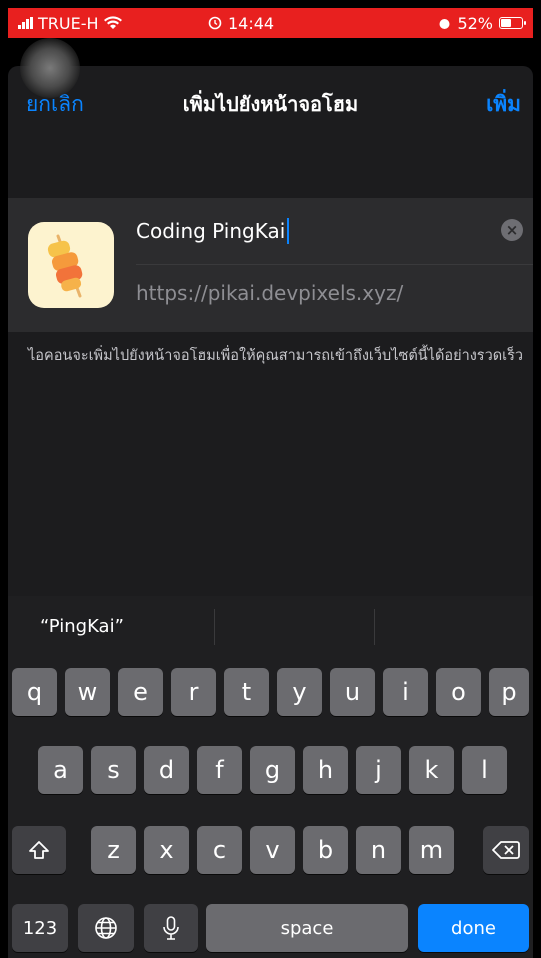  I want to click on bookmark-name-input: Coding PingKai, so click(213, 231).